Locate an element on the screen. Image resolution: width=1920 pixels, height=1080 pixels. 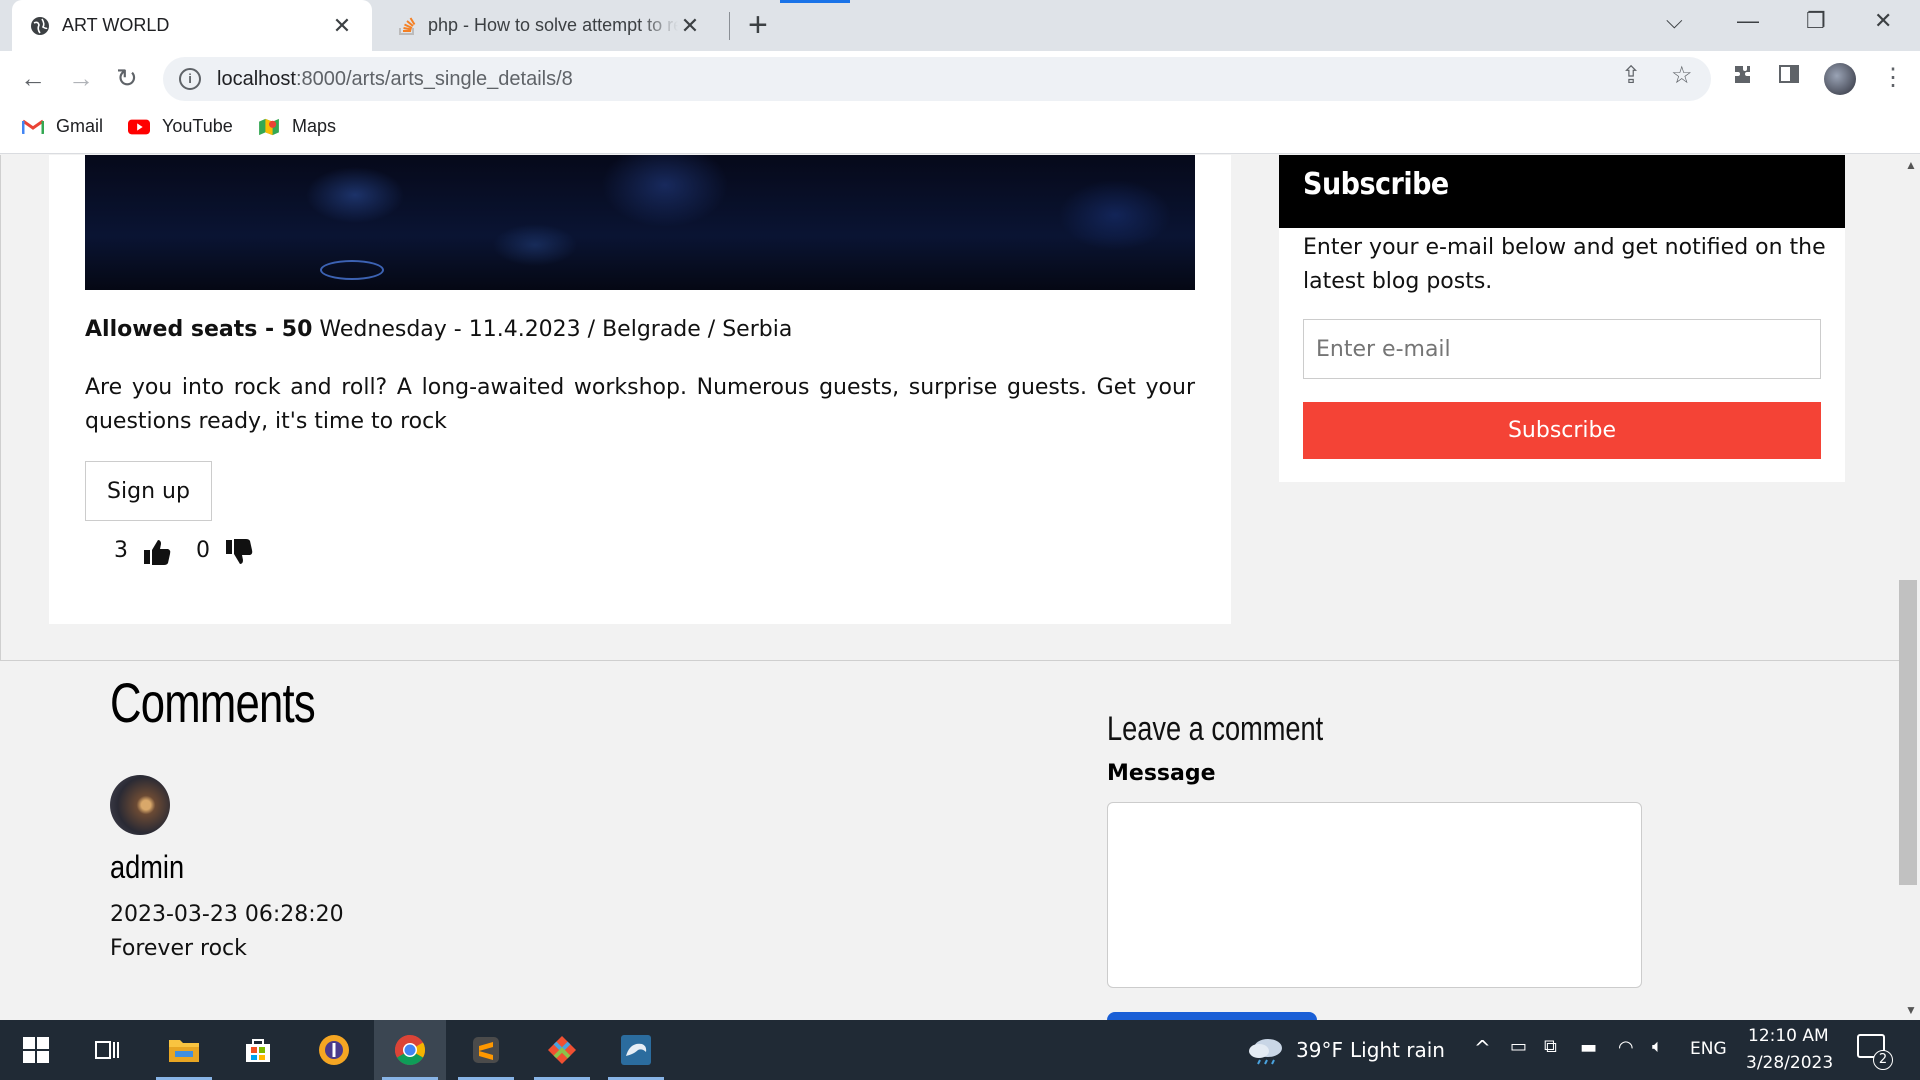
back-arrow-icon: ← is located at coordinates (33, 78).